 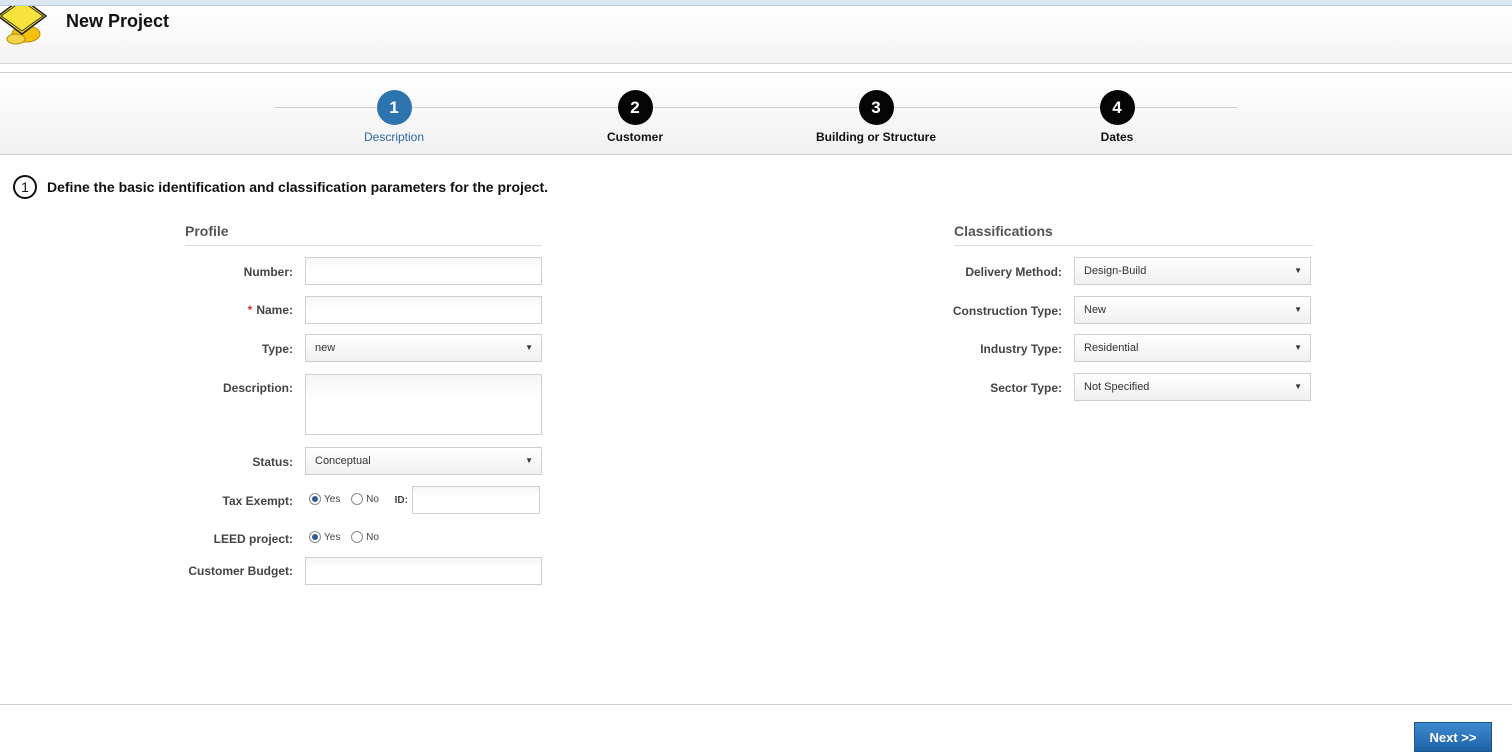 I want to click on tax-exempt-no-radio, so click(x=357, y=499).